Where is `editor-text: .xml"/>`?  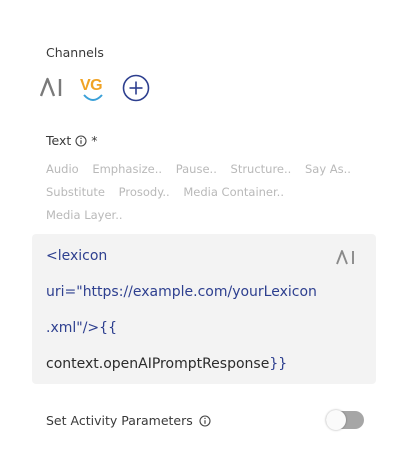 editor-text: .xml"/> is located at coordinates (73, 328).